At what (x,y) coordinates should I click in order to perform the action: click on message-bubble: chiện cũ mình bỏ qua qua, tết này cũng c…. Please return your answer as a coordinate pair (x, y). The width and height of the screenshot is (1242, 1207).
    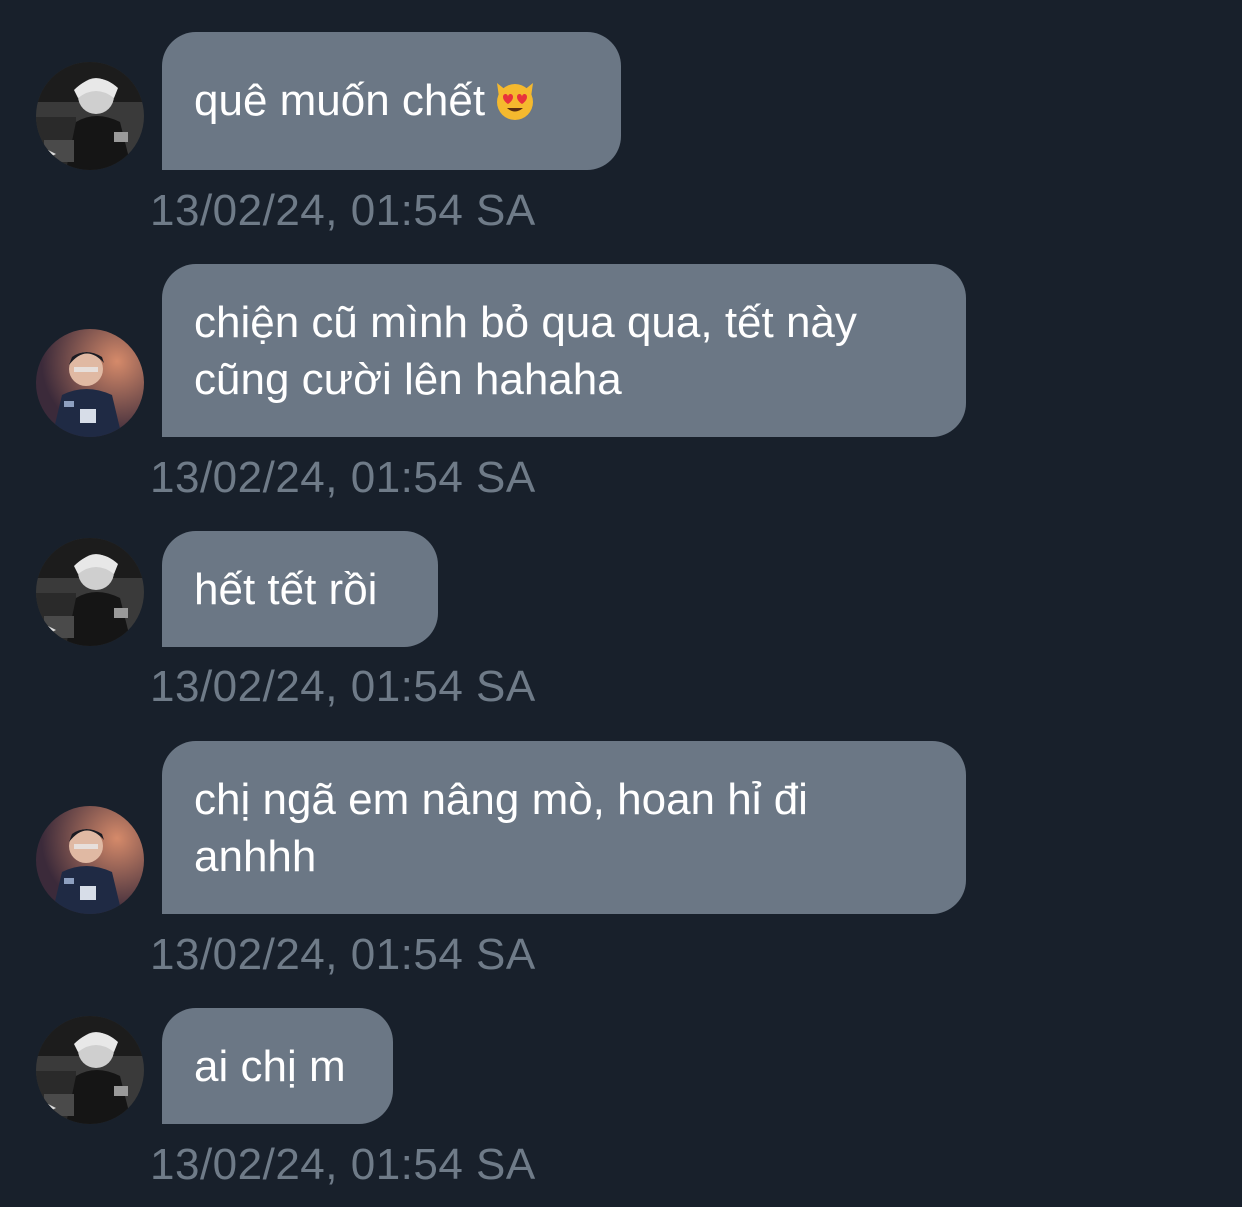
    Looking at the image, I should click on (564, 350).